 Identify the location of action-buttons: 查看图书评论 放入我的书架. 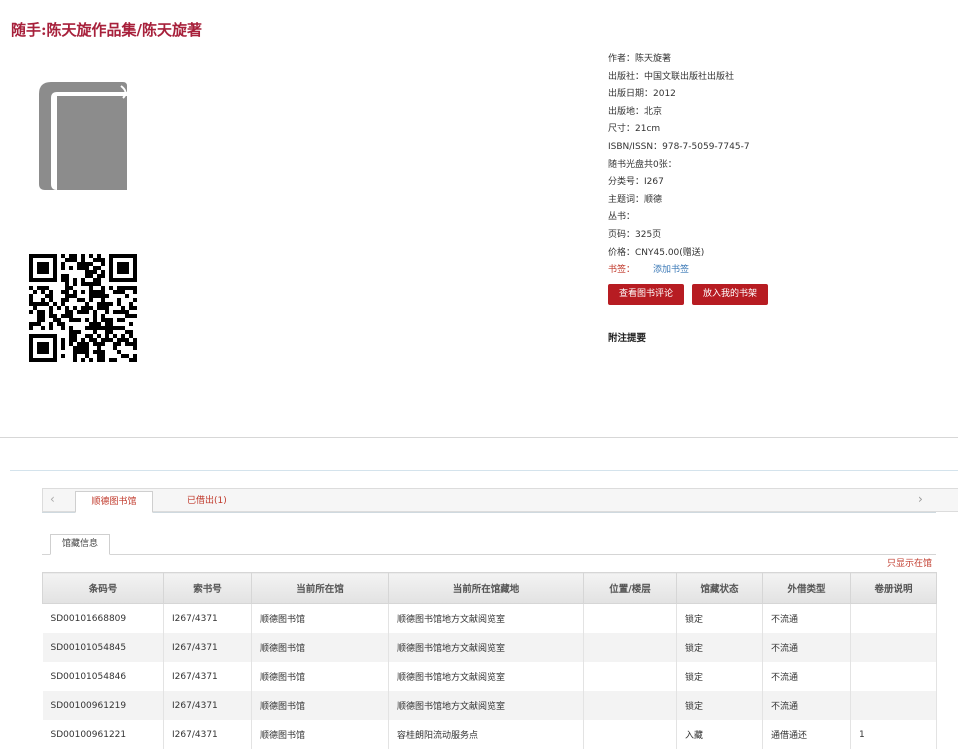
(688, 294).